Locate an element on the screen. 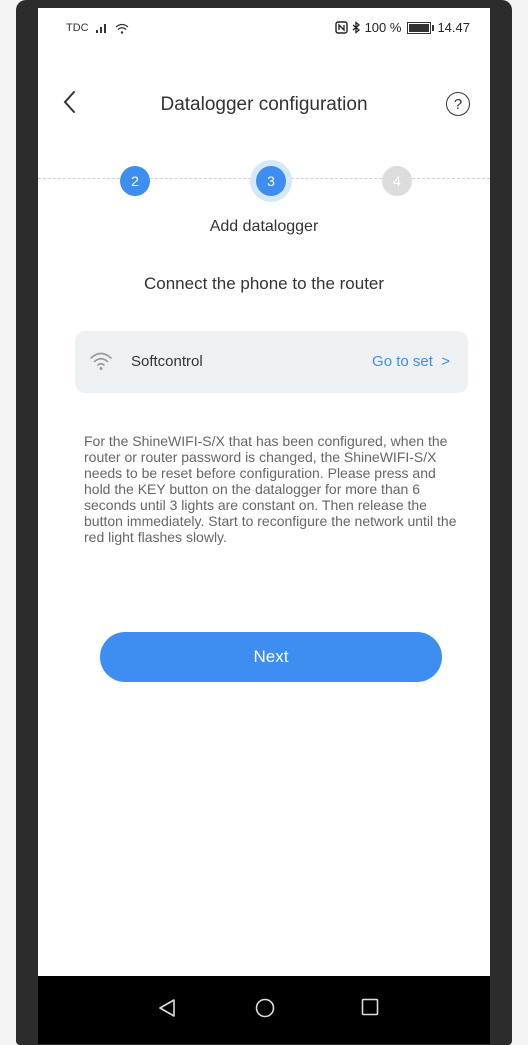 The height and width of the screenshot is (1045, 528). page-title: Datalogger configuration is located at coordinates (264, 104).